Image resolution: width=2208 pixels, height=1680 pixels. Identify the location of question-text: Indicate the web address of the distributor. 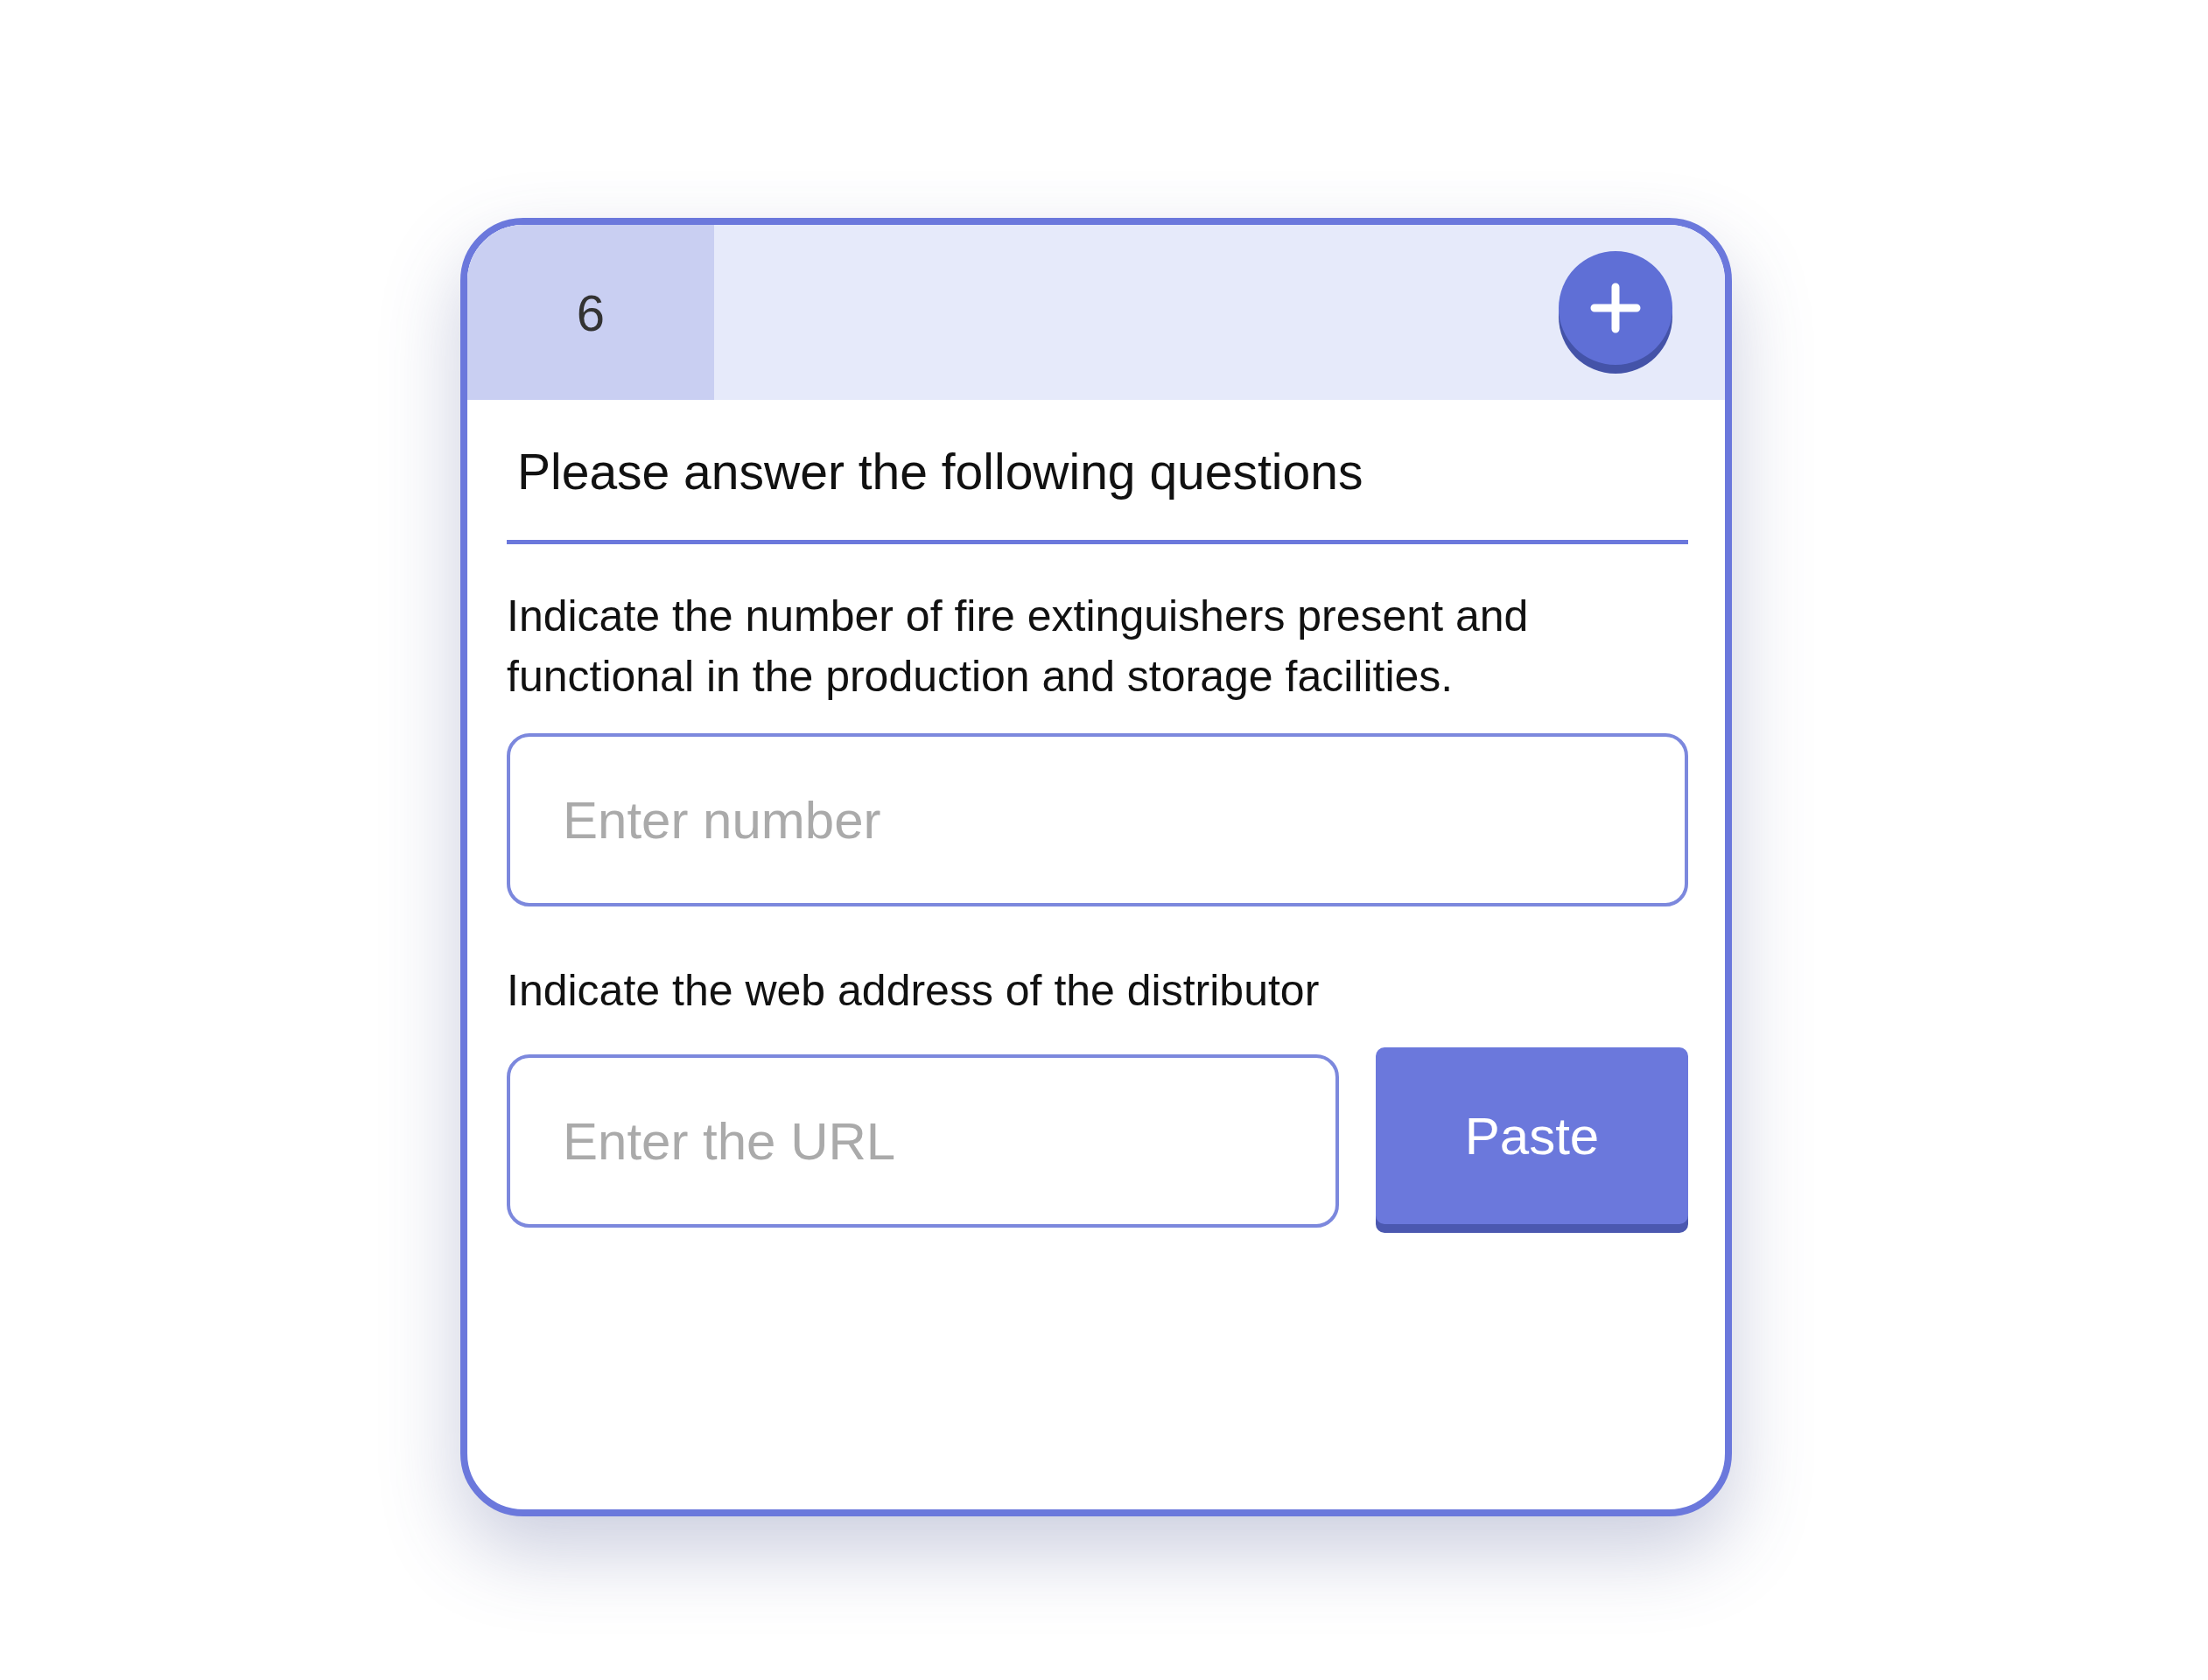
(914, 991).